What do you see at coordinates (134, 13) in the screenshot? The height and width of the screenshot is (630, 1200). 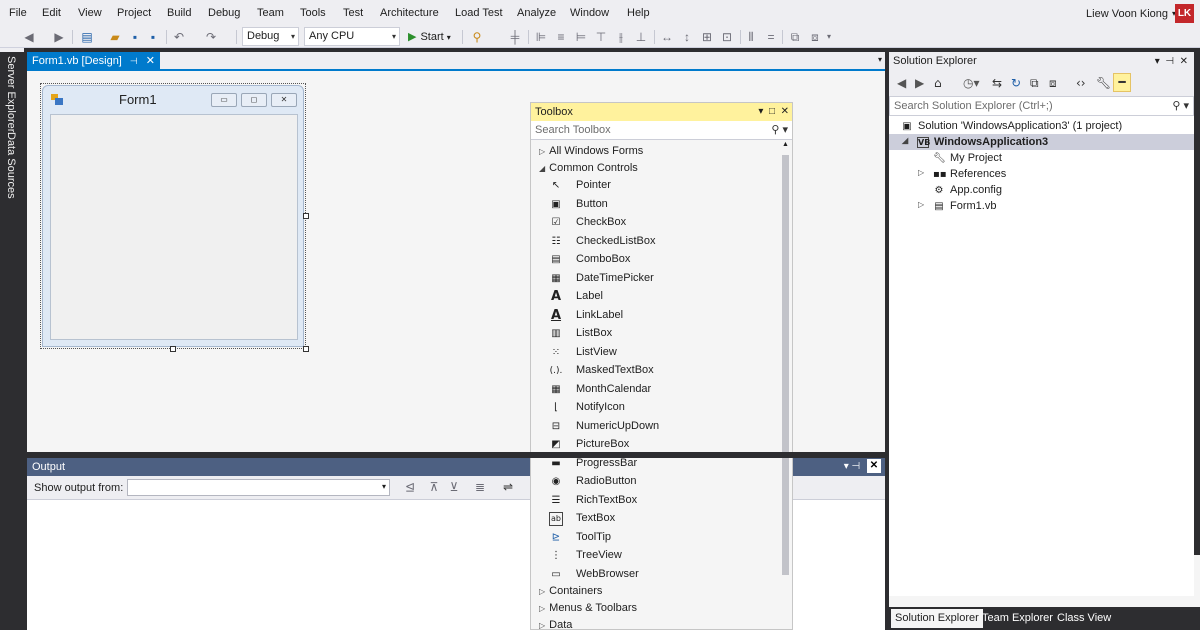 I see `menu-project: Project` at bounding box center [134, 13].